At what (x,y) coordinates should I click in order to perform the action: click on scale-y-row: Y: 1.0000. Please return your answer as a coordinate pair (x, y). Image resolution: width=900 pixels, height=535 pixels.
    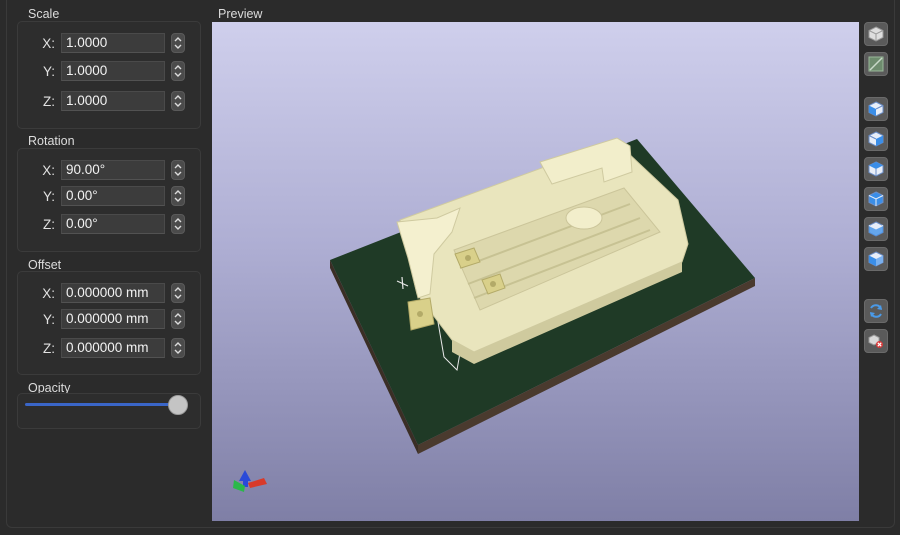
    Looking at the image, I should click on (109, 71).